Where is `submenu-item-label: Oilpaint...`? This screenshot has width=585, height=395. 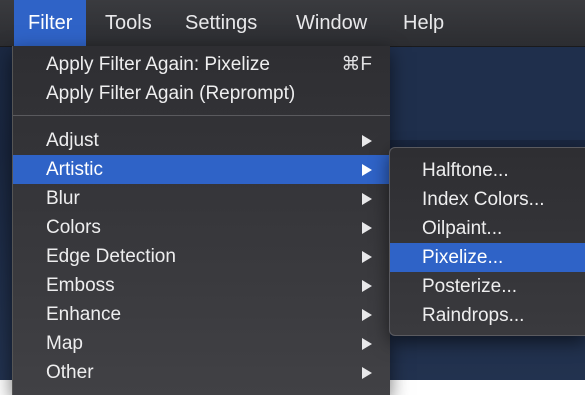 submenu-item-label: Oilpaint... is located at coordinates (462, 228).